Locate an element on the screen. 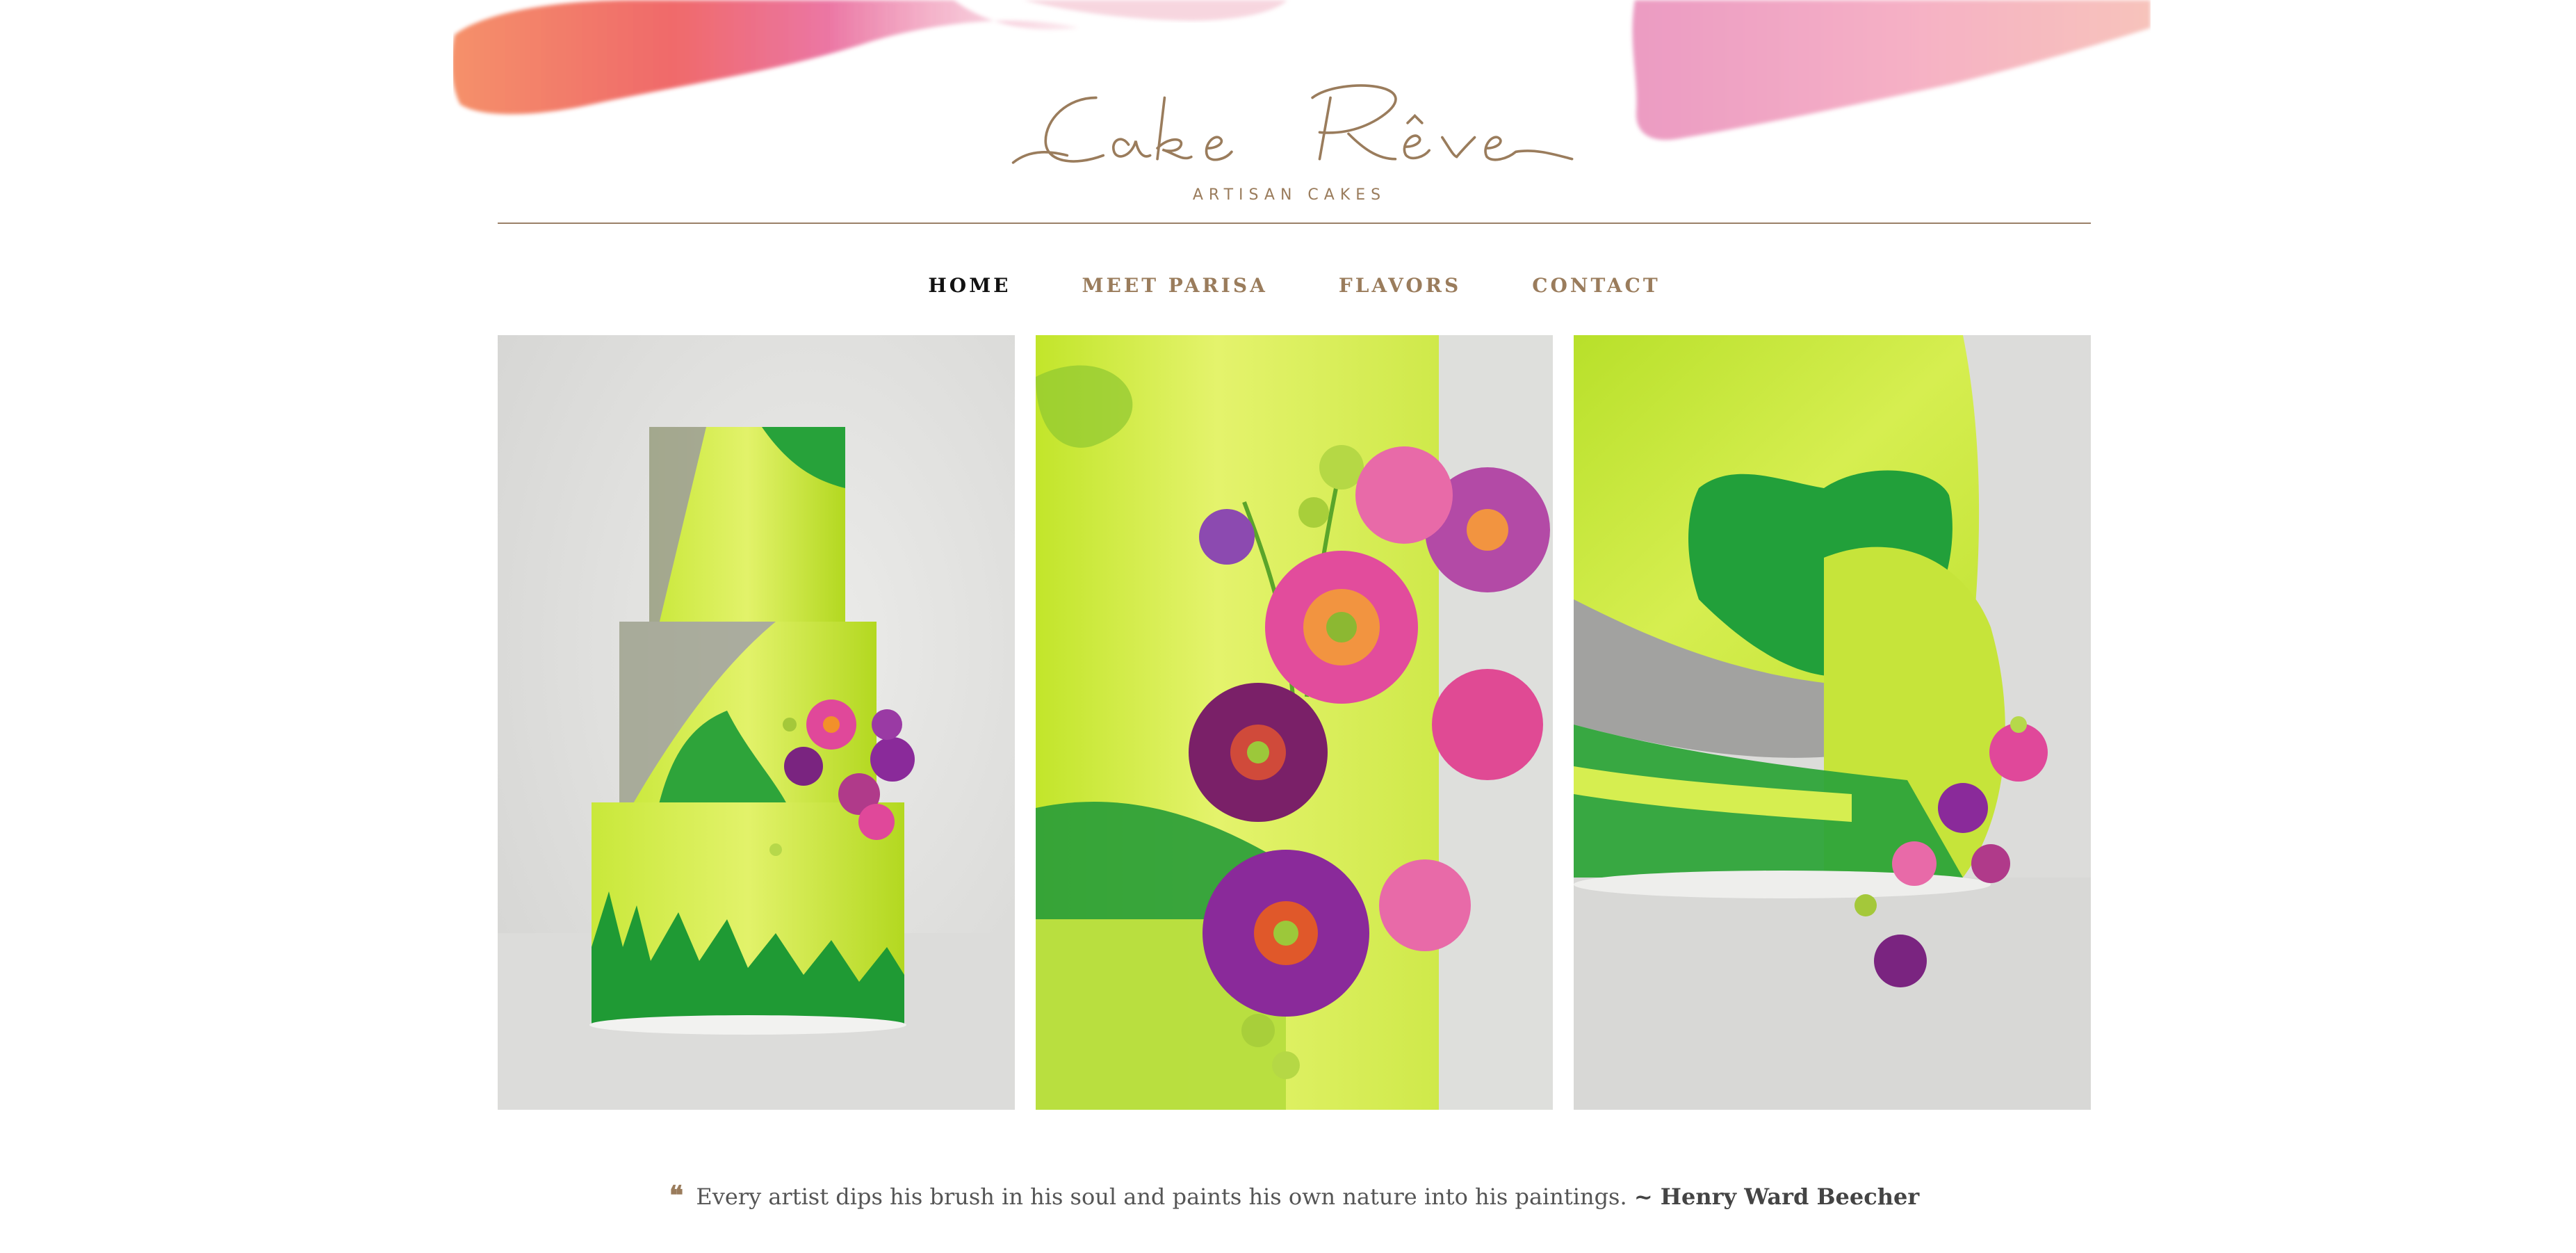 This screenshot has height=1253, width=2576. flowers-closeup-image is located at coordinates (1294, 722).